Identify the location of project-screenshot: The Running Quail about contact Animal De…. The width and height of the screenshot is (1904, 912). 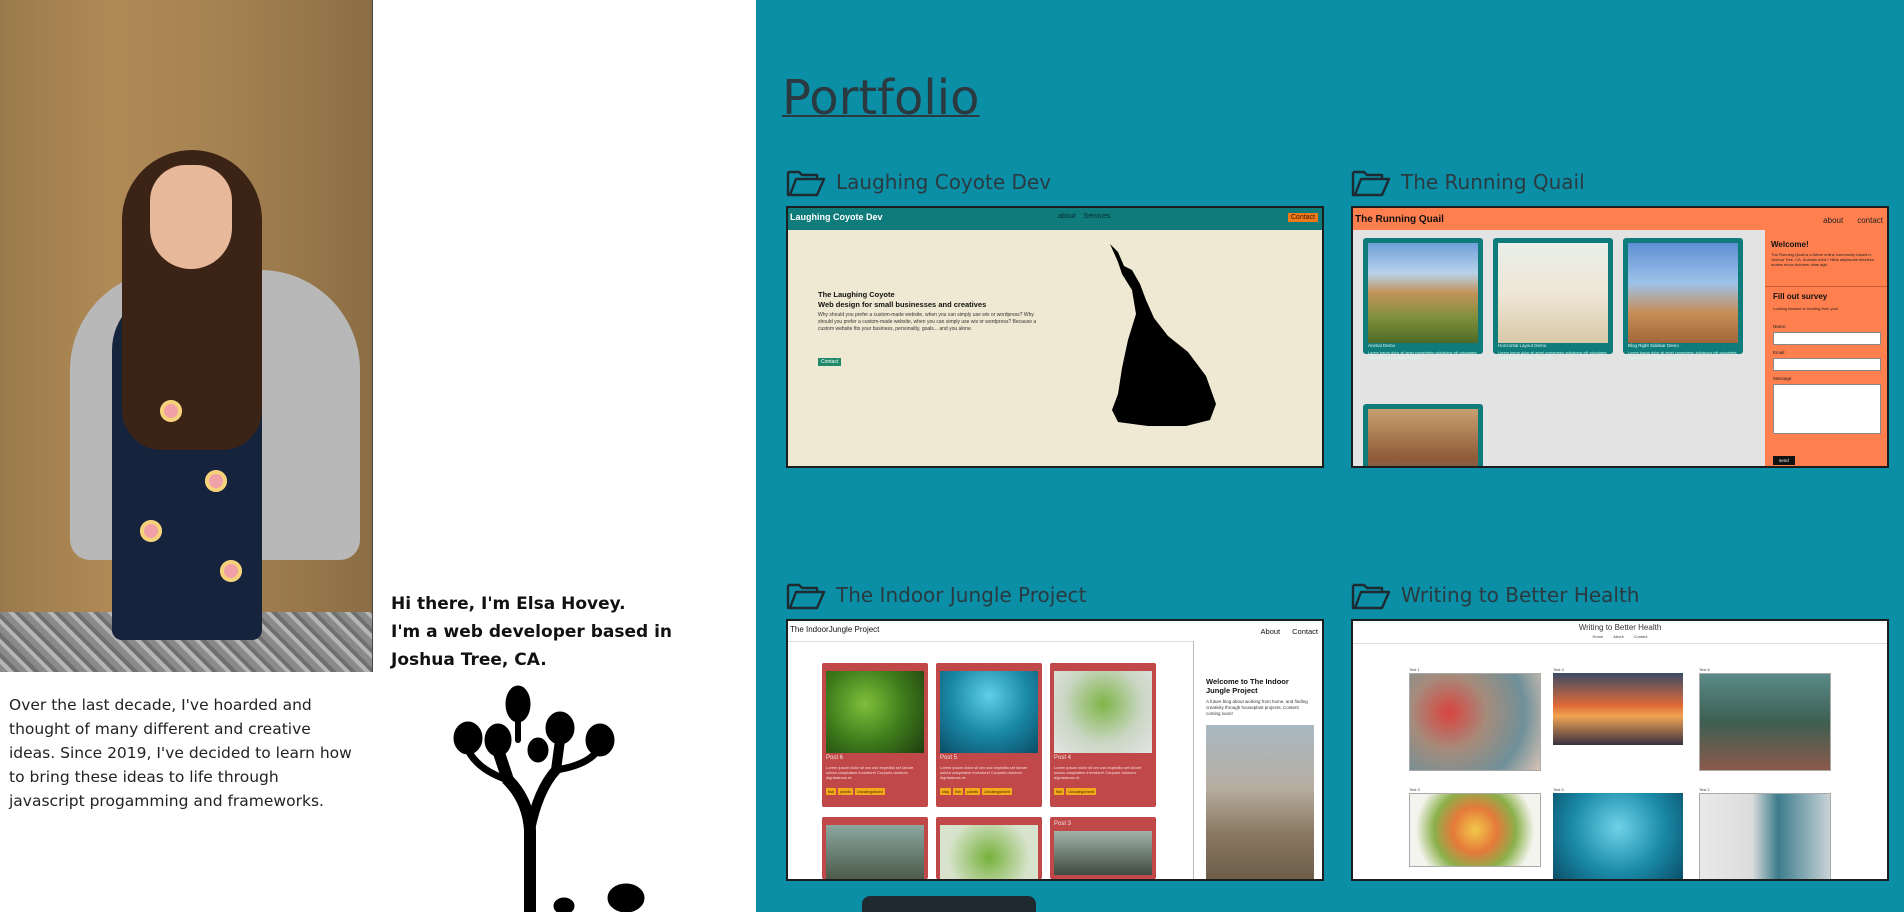
(1620, 337).